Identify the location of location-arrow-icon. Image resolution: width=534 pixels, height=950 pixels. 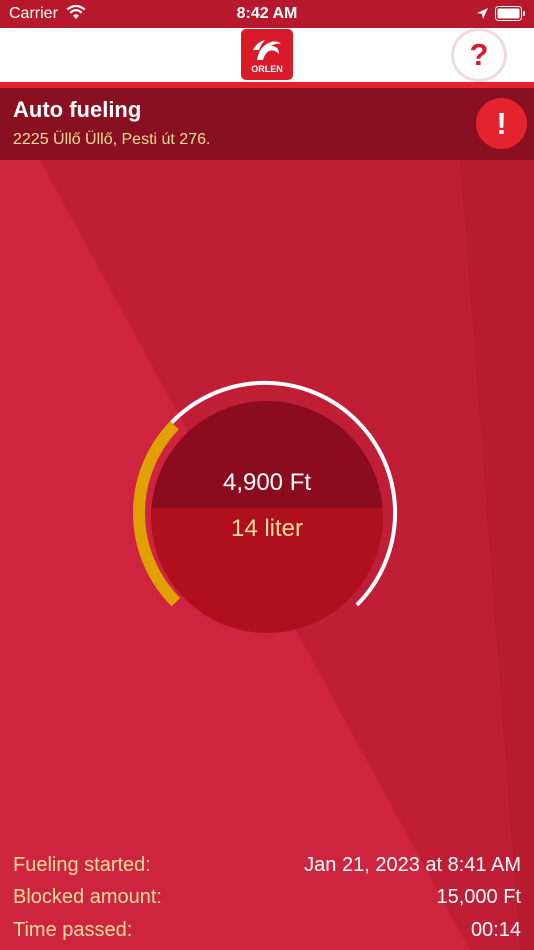
(482, 13).